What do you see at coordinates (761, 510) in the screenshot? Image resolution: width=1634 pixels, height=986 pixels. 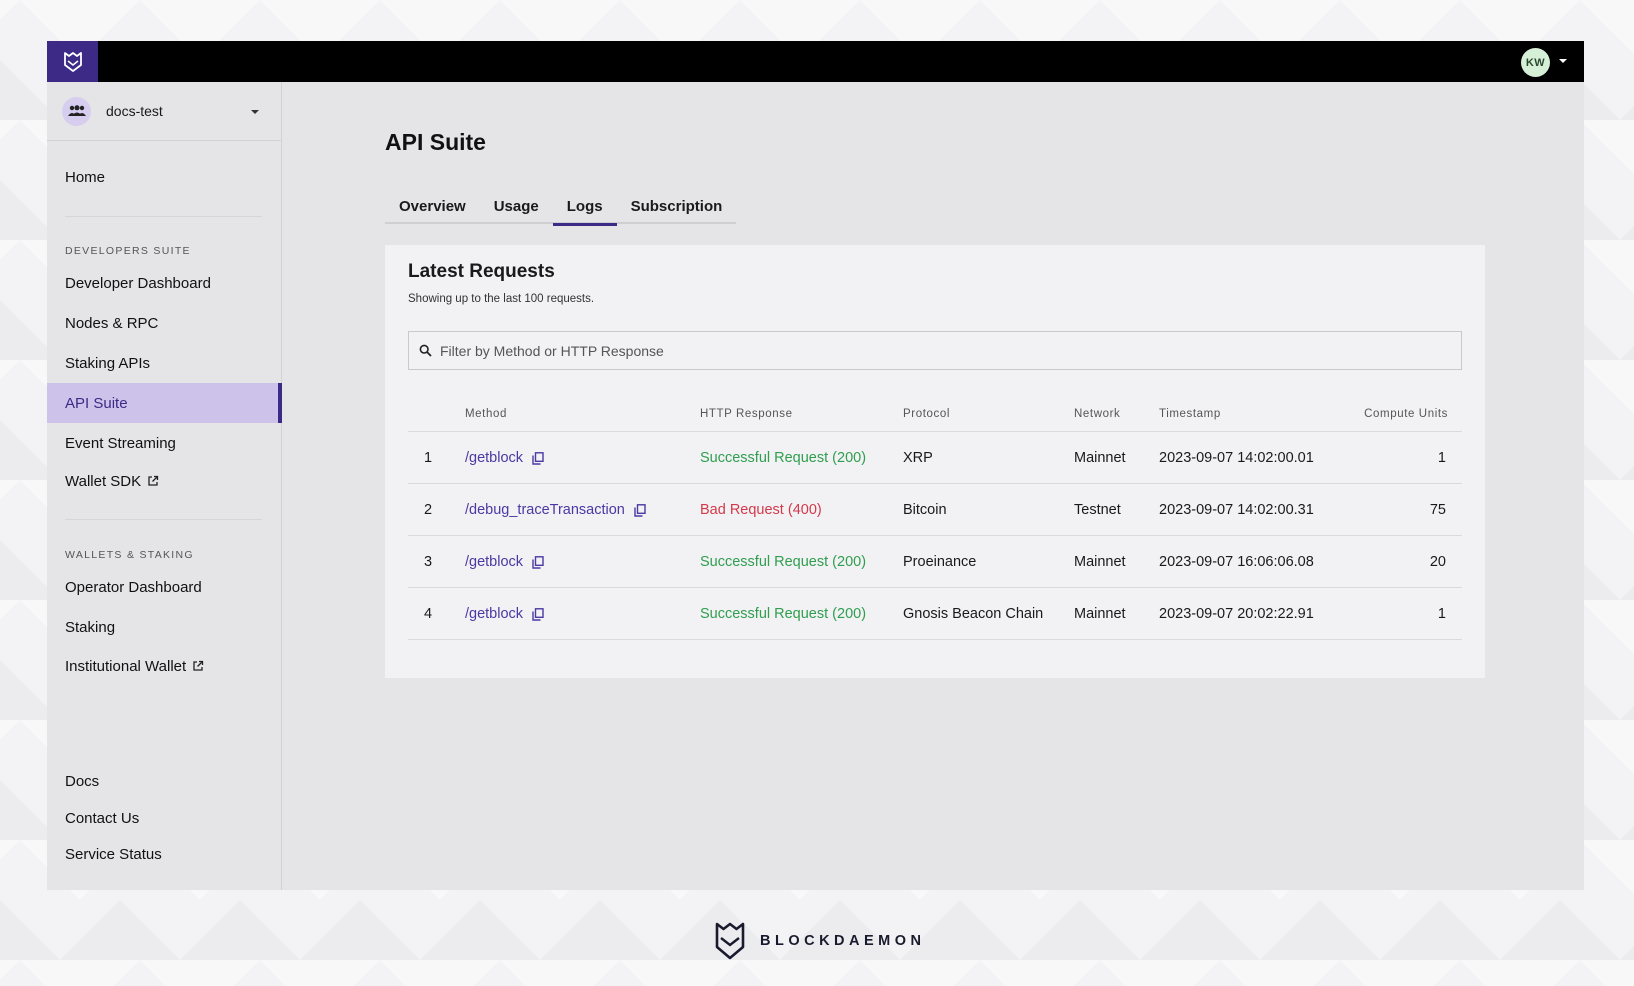 I see `http-response: Bad Request (400)` at bounding box center [761, 510].